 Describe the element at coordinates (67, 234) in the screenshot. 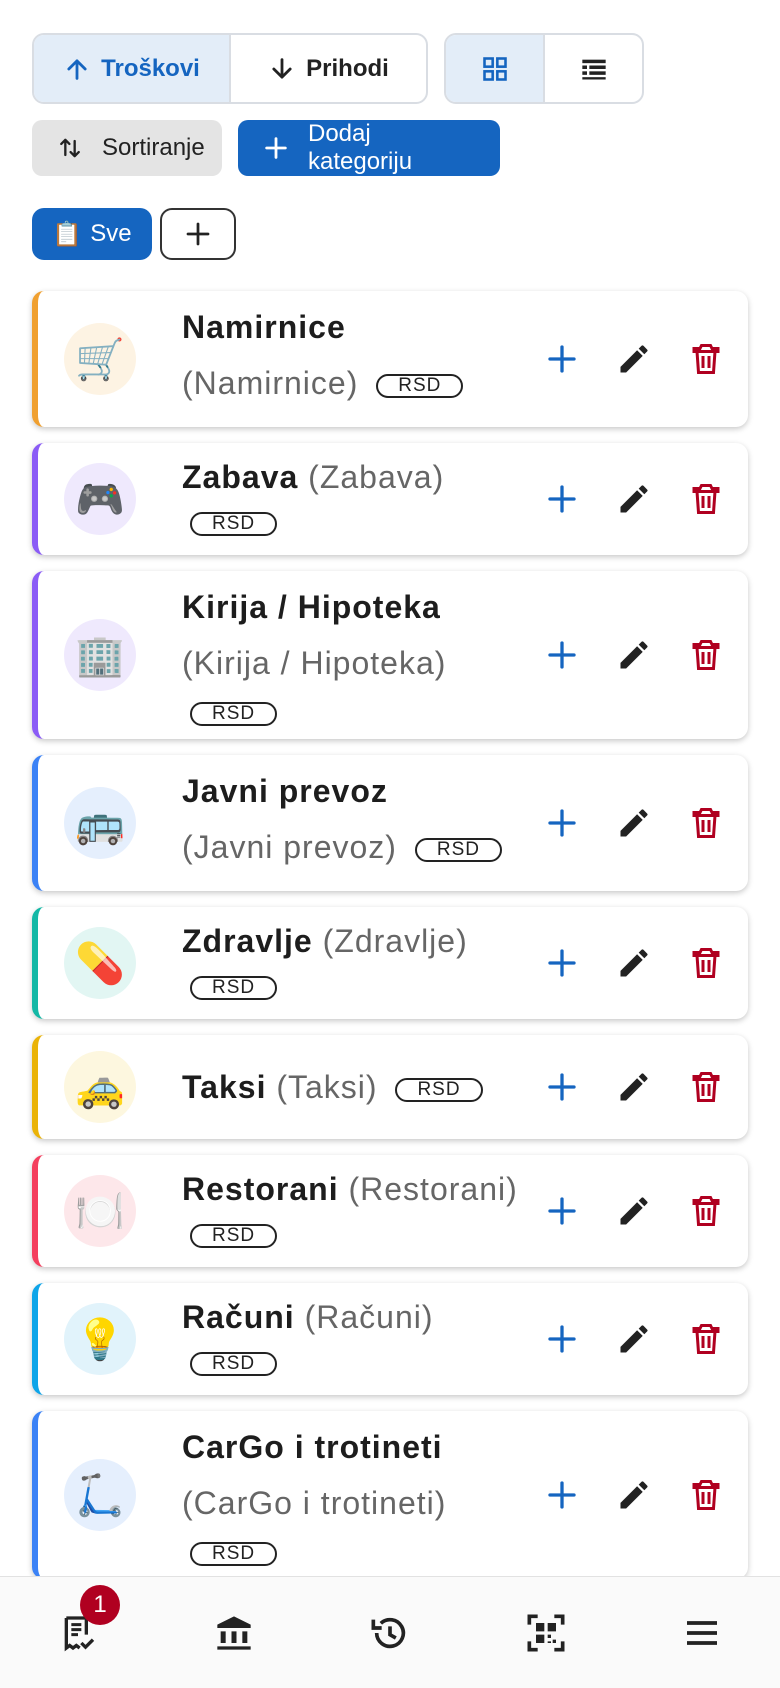

I see `clipboard-icon: 📋` at that location.